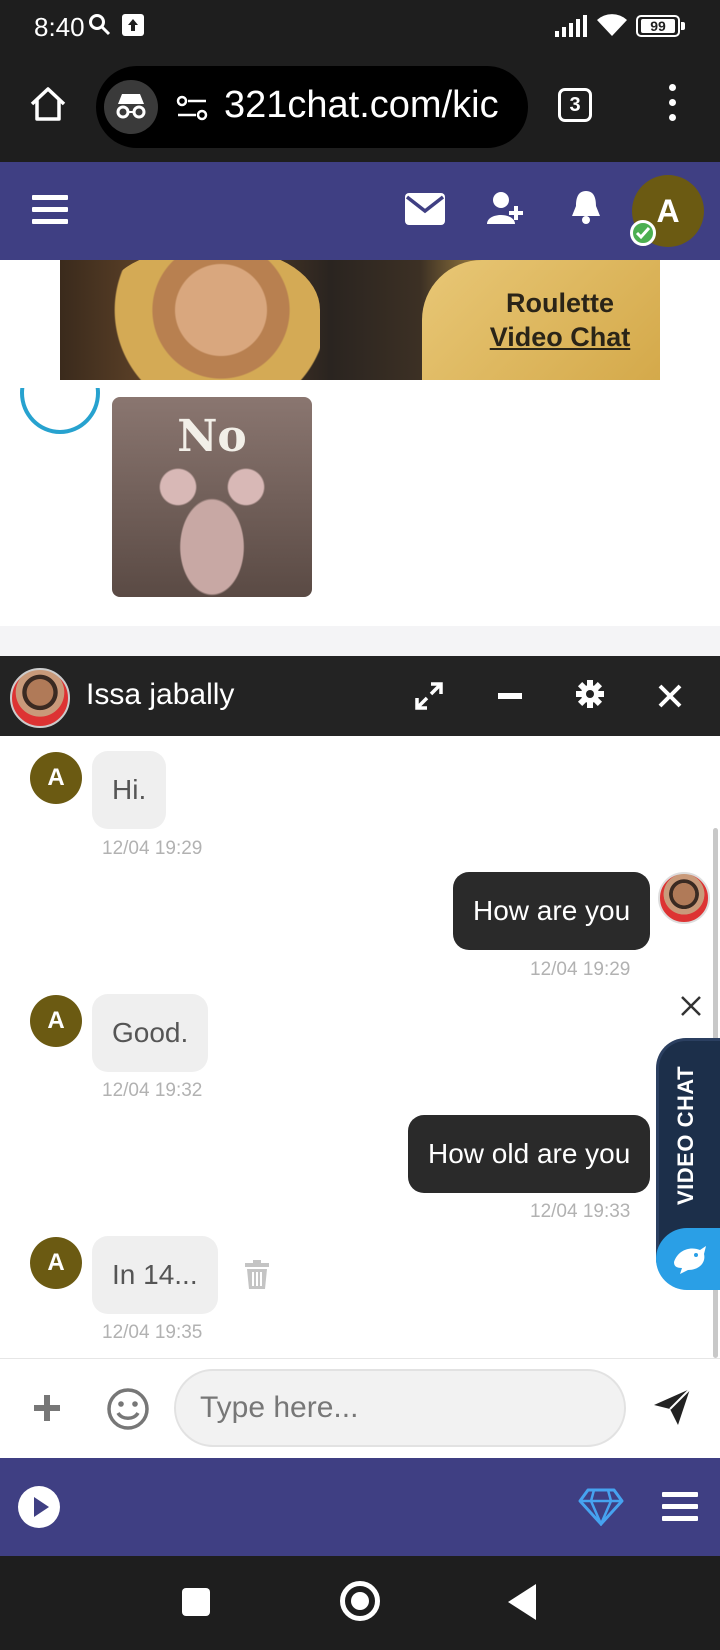 The image size is (720, 1650). Describe the element at coordinates (39, 1507) in the screenshot. I see `play-icon` at that location.